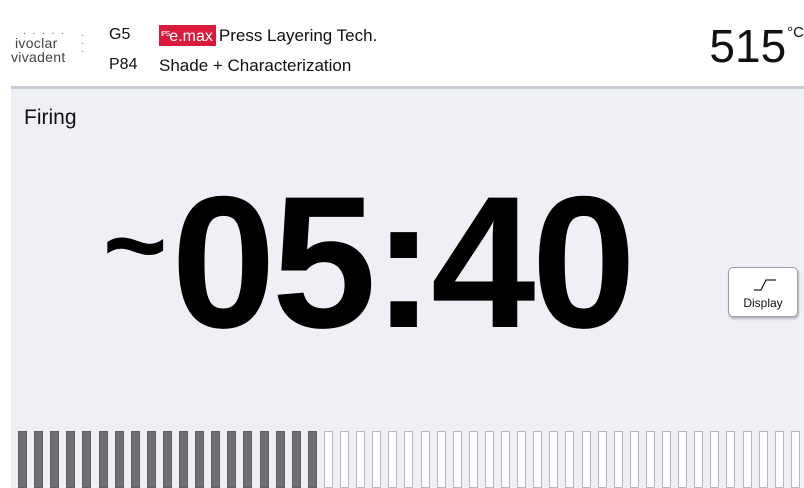  Describe the element at coordinates (765, 285) in the screenshot. I see `firing-curve-icon` at that location.